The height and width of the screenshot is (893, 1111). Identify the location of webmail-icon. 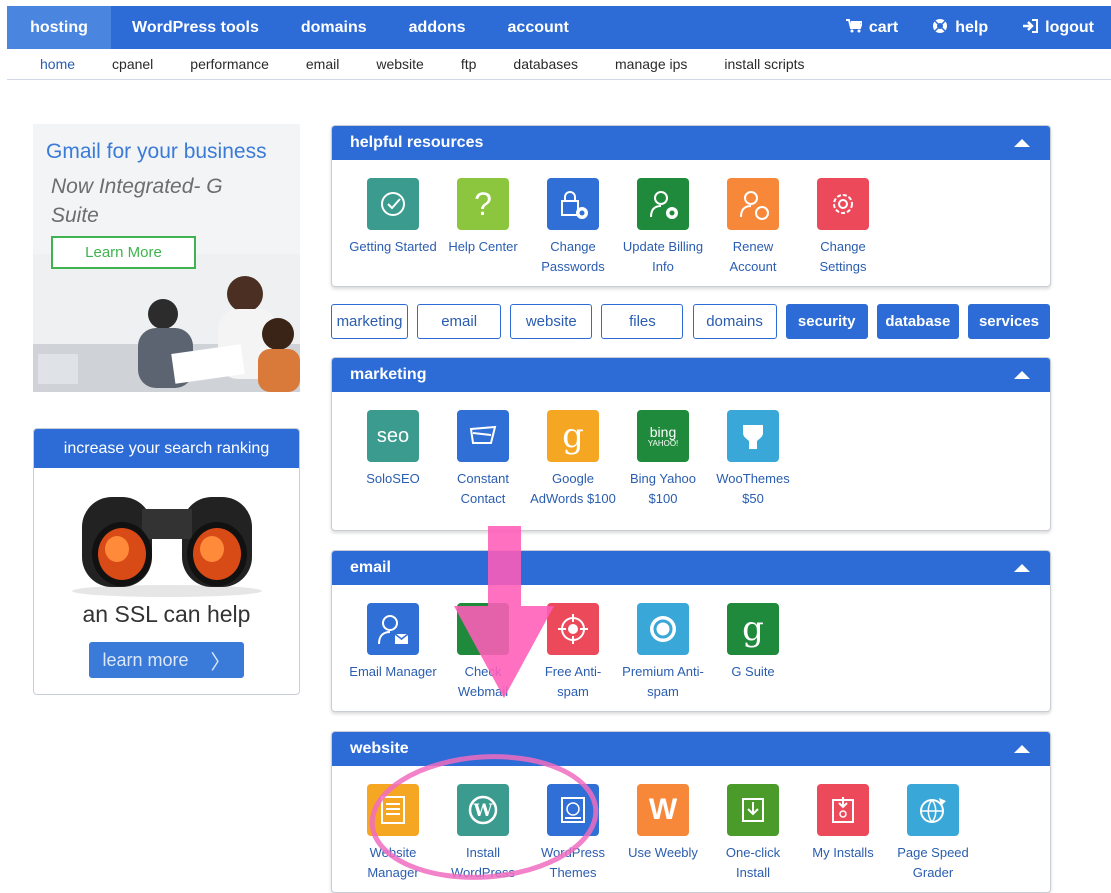
(483, 629).